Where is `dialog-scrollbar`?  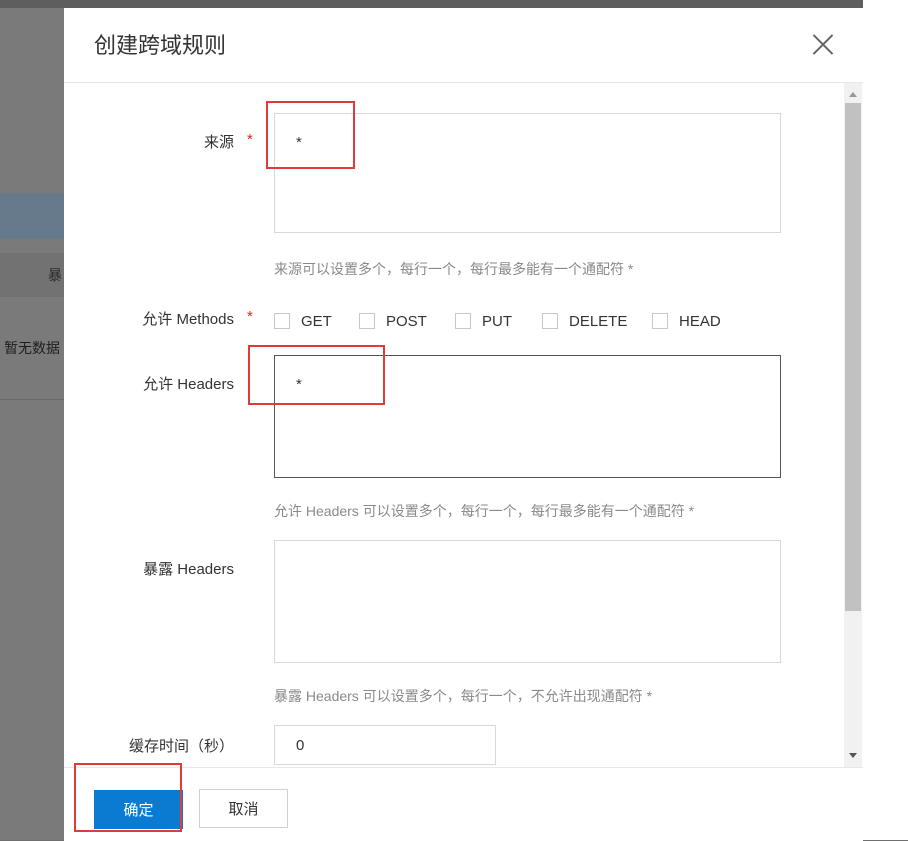 dialog-scrollbar is located at coordinates (853, 425).